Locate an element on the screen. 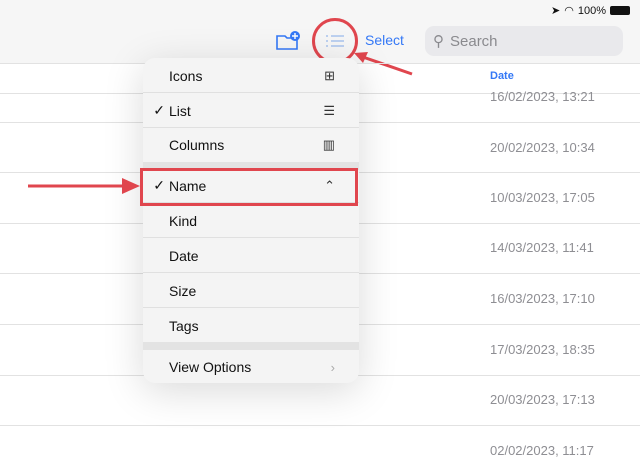 Image resolution: width=640 pixels, height=458 pixels. chevron-right-icon: › is located at coordinates (332, 367).